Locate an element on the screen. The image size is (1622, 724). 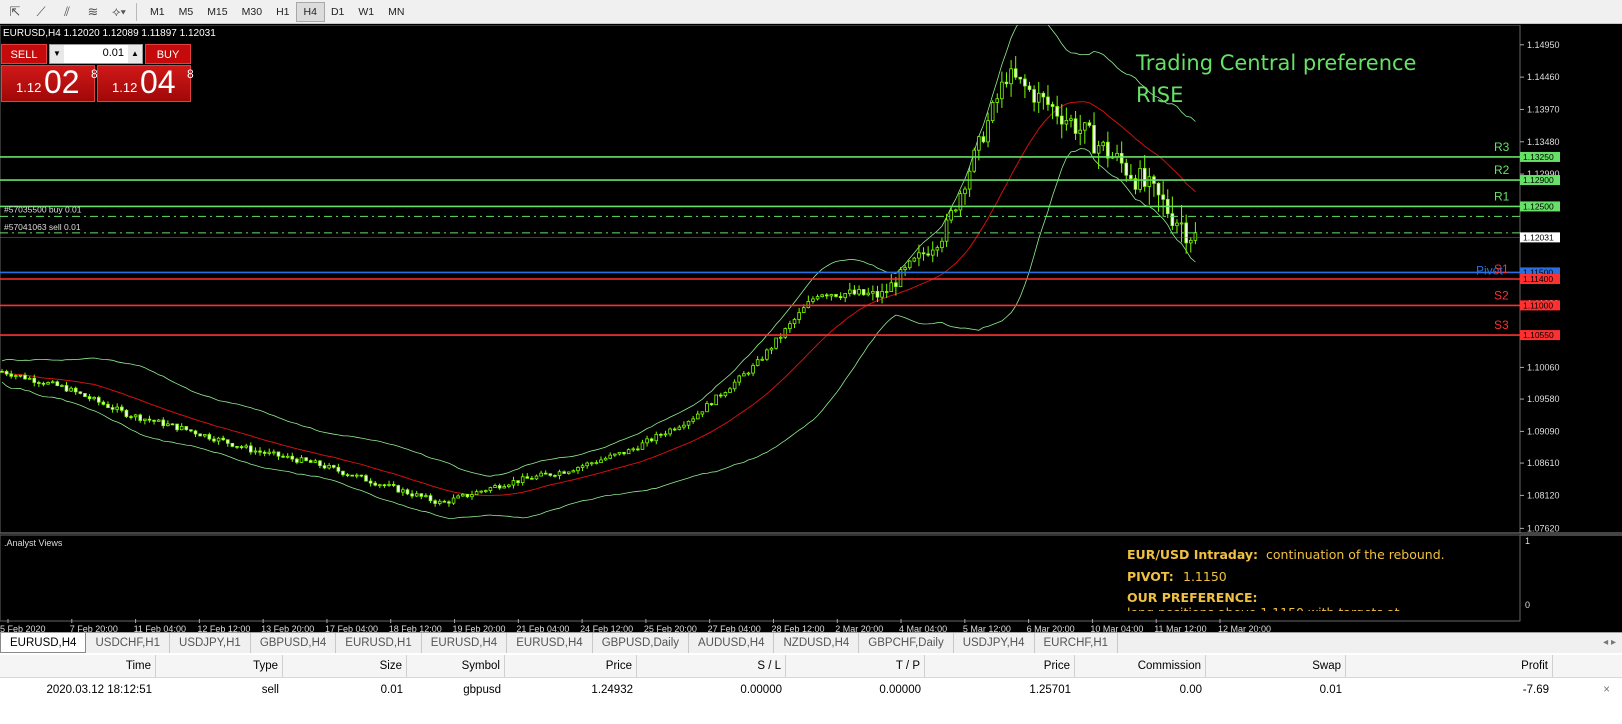
column-header-type: Type is located at coordinates (221, 666).